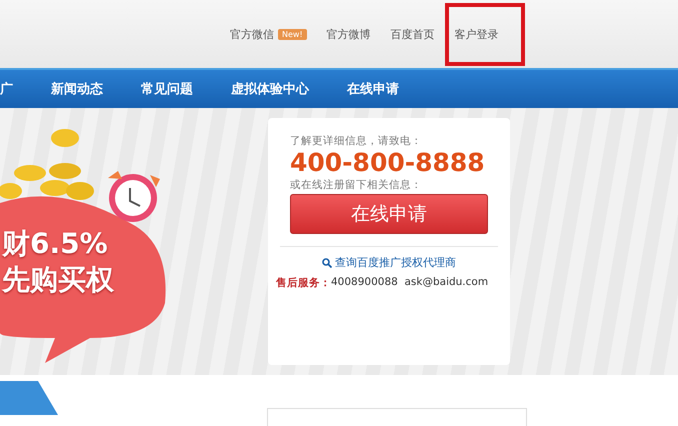 The image size is (678, 426). What do you see at coordinates (167, 89) in the screenshot?
I see `nav-item: 常见问题` at bounding box center [167, 89].